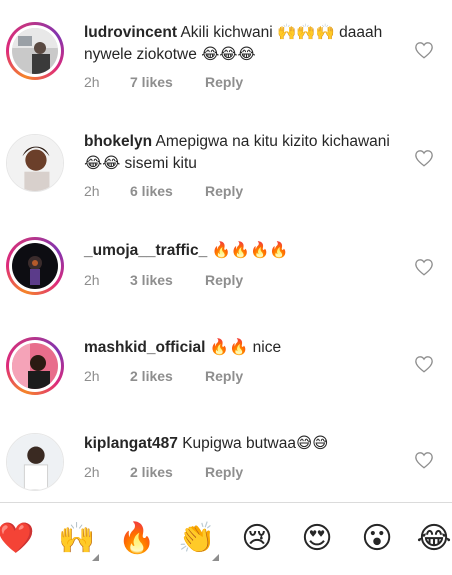  What do you see at coordinates (317, 539) in the screenshot?
I see `heart-eyes-icon: 😍` at bounding box center [317, 539].